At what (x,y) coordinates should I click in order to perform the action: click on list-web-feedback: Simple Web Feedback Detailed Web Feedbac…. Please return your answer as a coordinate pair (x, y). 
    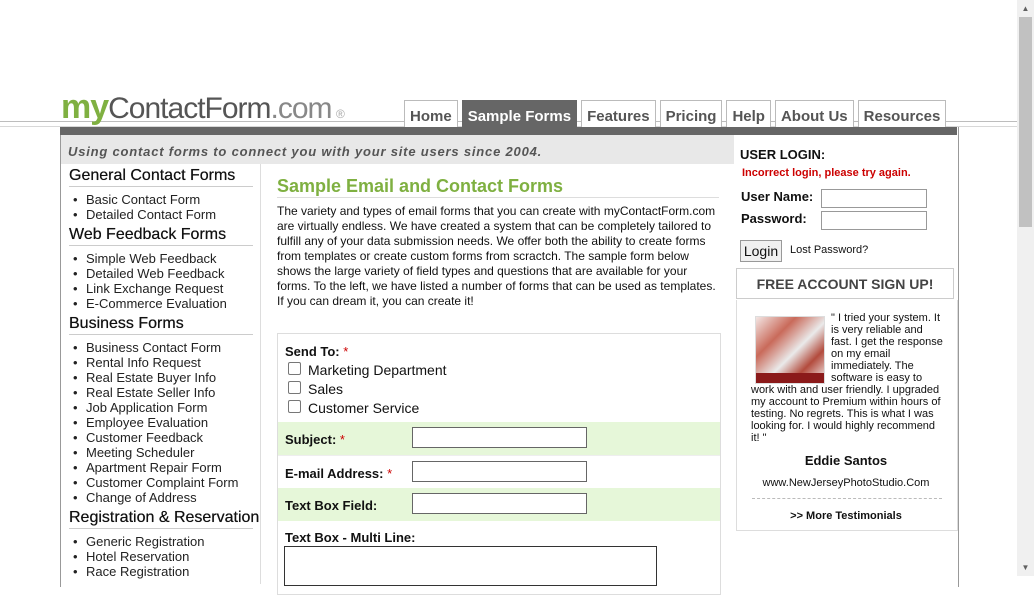
    Looking at the image, I should click on (148, 281).